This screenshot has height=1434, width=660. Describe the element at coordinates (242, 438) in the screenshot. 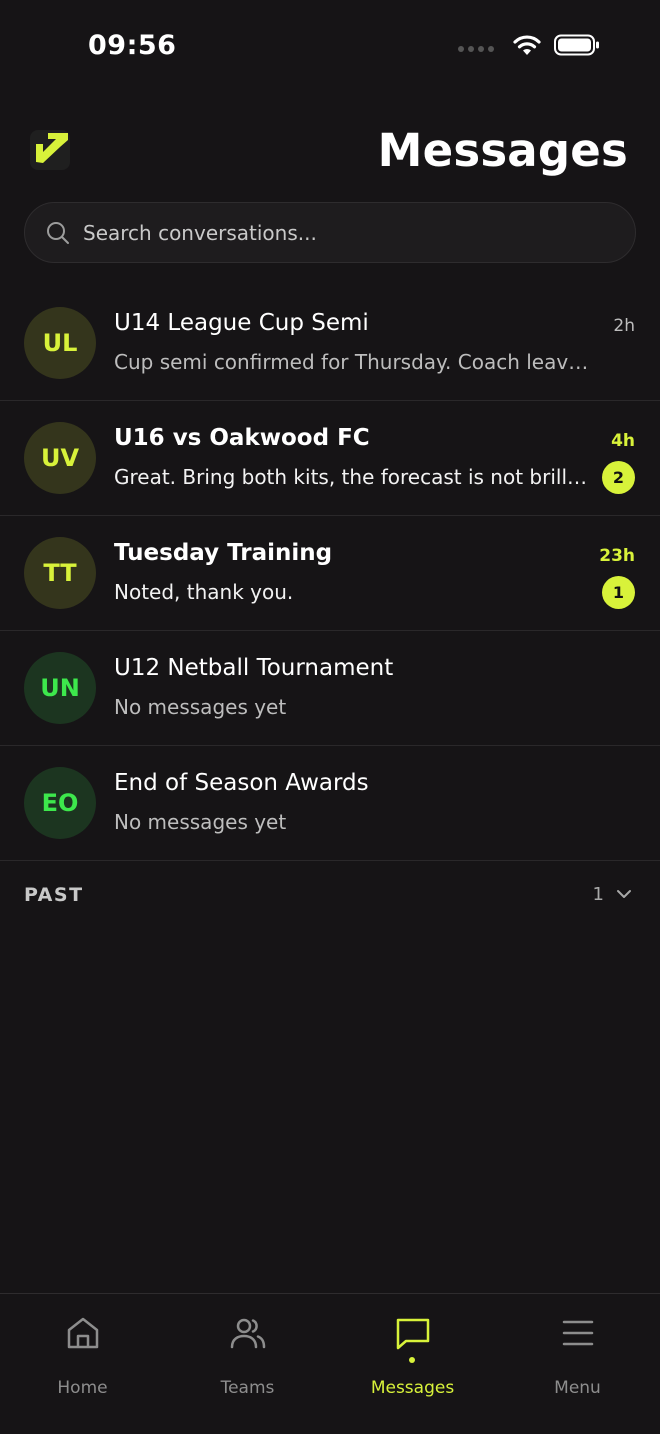

I see `conversation-name: U16 vs Oakwood FC` at that location.